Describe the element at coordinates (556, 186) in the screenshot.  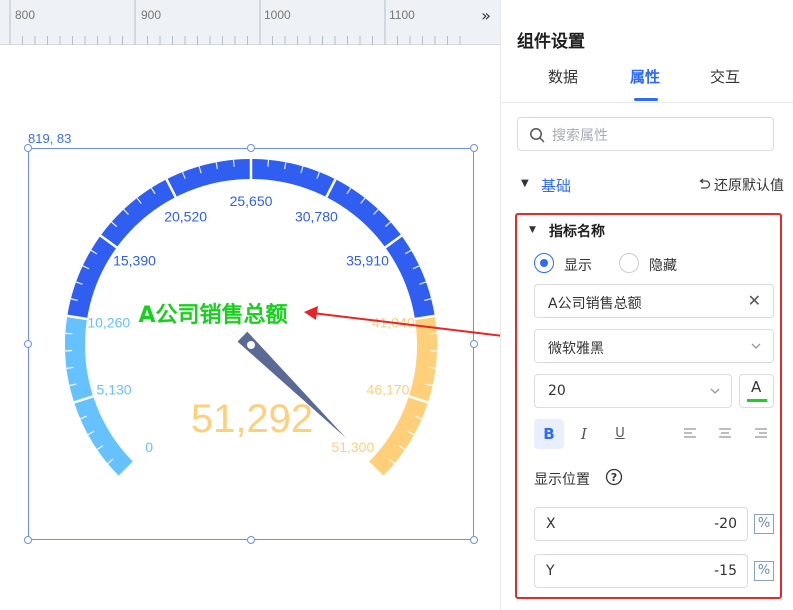
I see `basic-section-label: 基础` at that location.